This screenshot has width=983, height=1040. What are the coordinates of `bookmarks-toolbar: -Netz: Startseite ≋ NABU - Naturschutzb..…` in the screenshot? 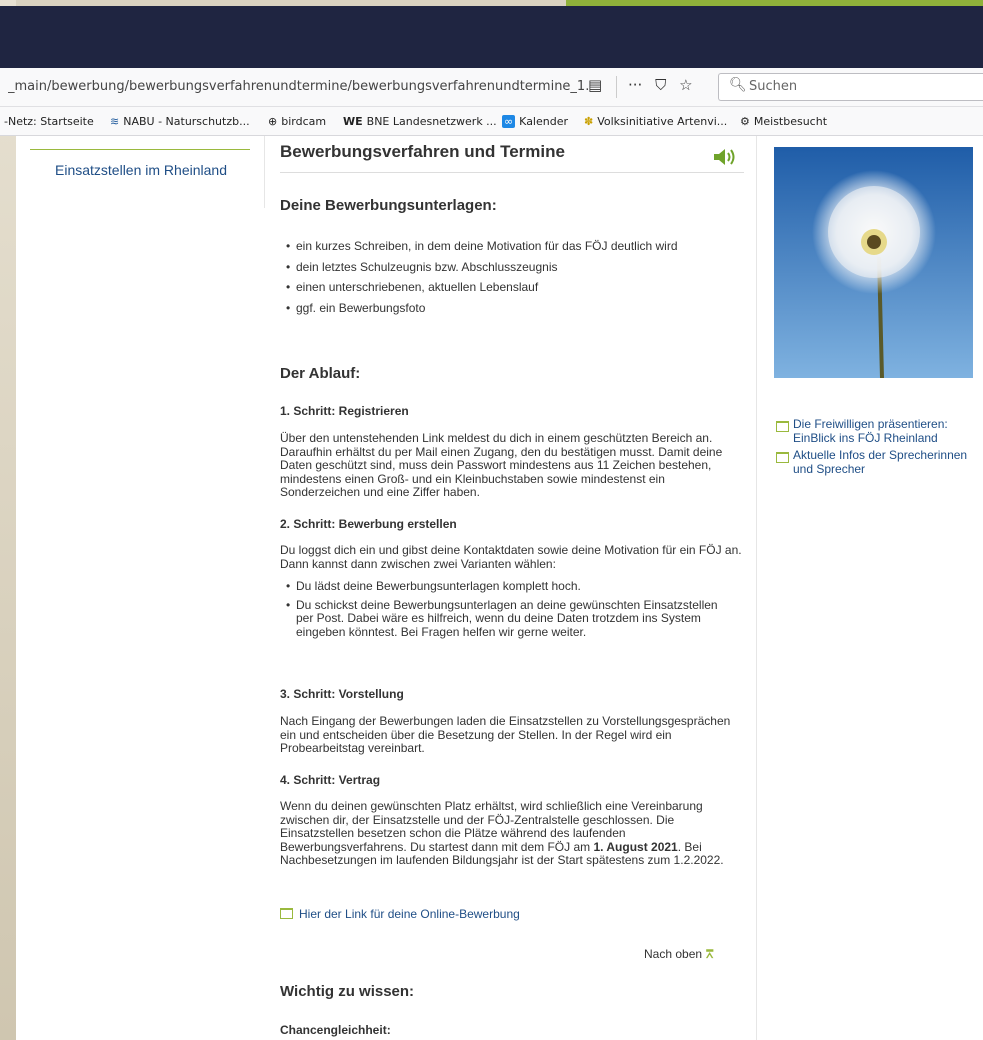 It's located at (491, 121).